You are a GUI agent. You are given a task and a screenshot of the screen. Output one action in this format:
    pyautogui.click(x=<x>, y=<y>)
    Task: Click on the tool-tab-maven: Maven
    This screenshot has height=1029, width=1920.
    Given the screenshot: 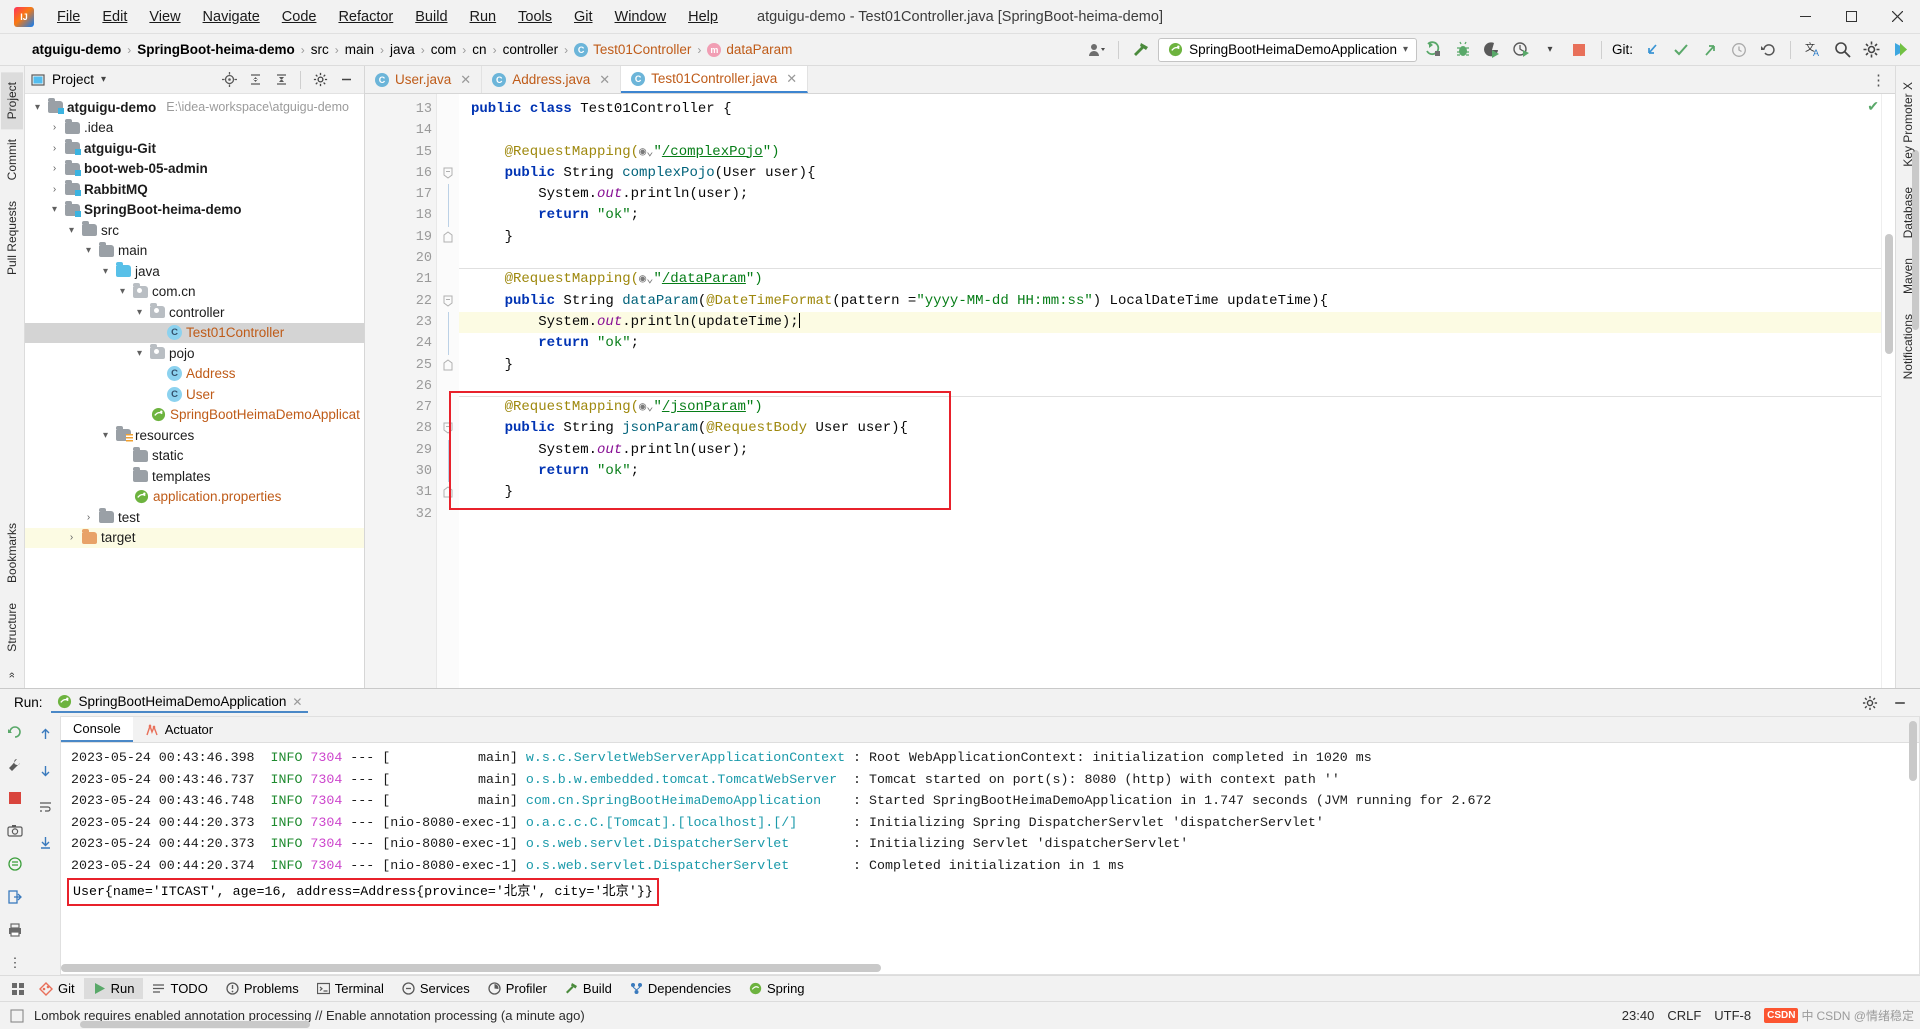 What is the action you would take?
    pyautogui.click(x=1908, y=276)
    